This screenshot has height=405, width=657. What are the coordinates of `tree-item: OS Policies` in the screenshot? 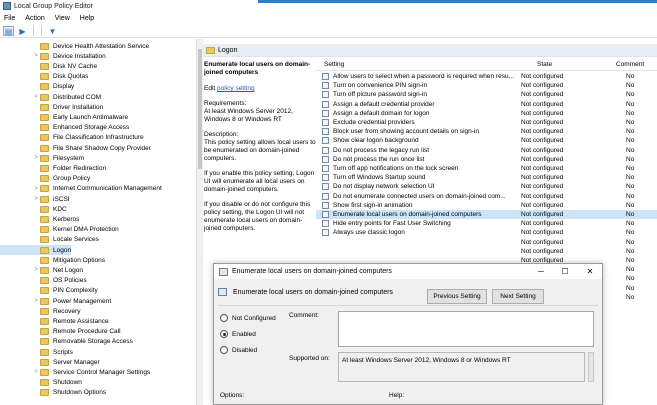 It's located at (43, 281).